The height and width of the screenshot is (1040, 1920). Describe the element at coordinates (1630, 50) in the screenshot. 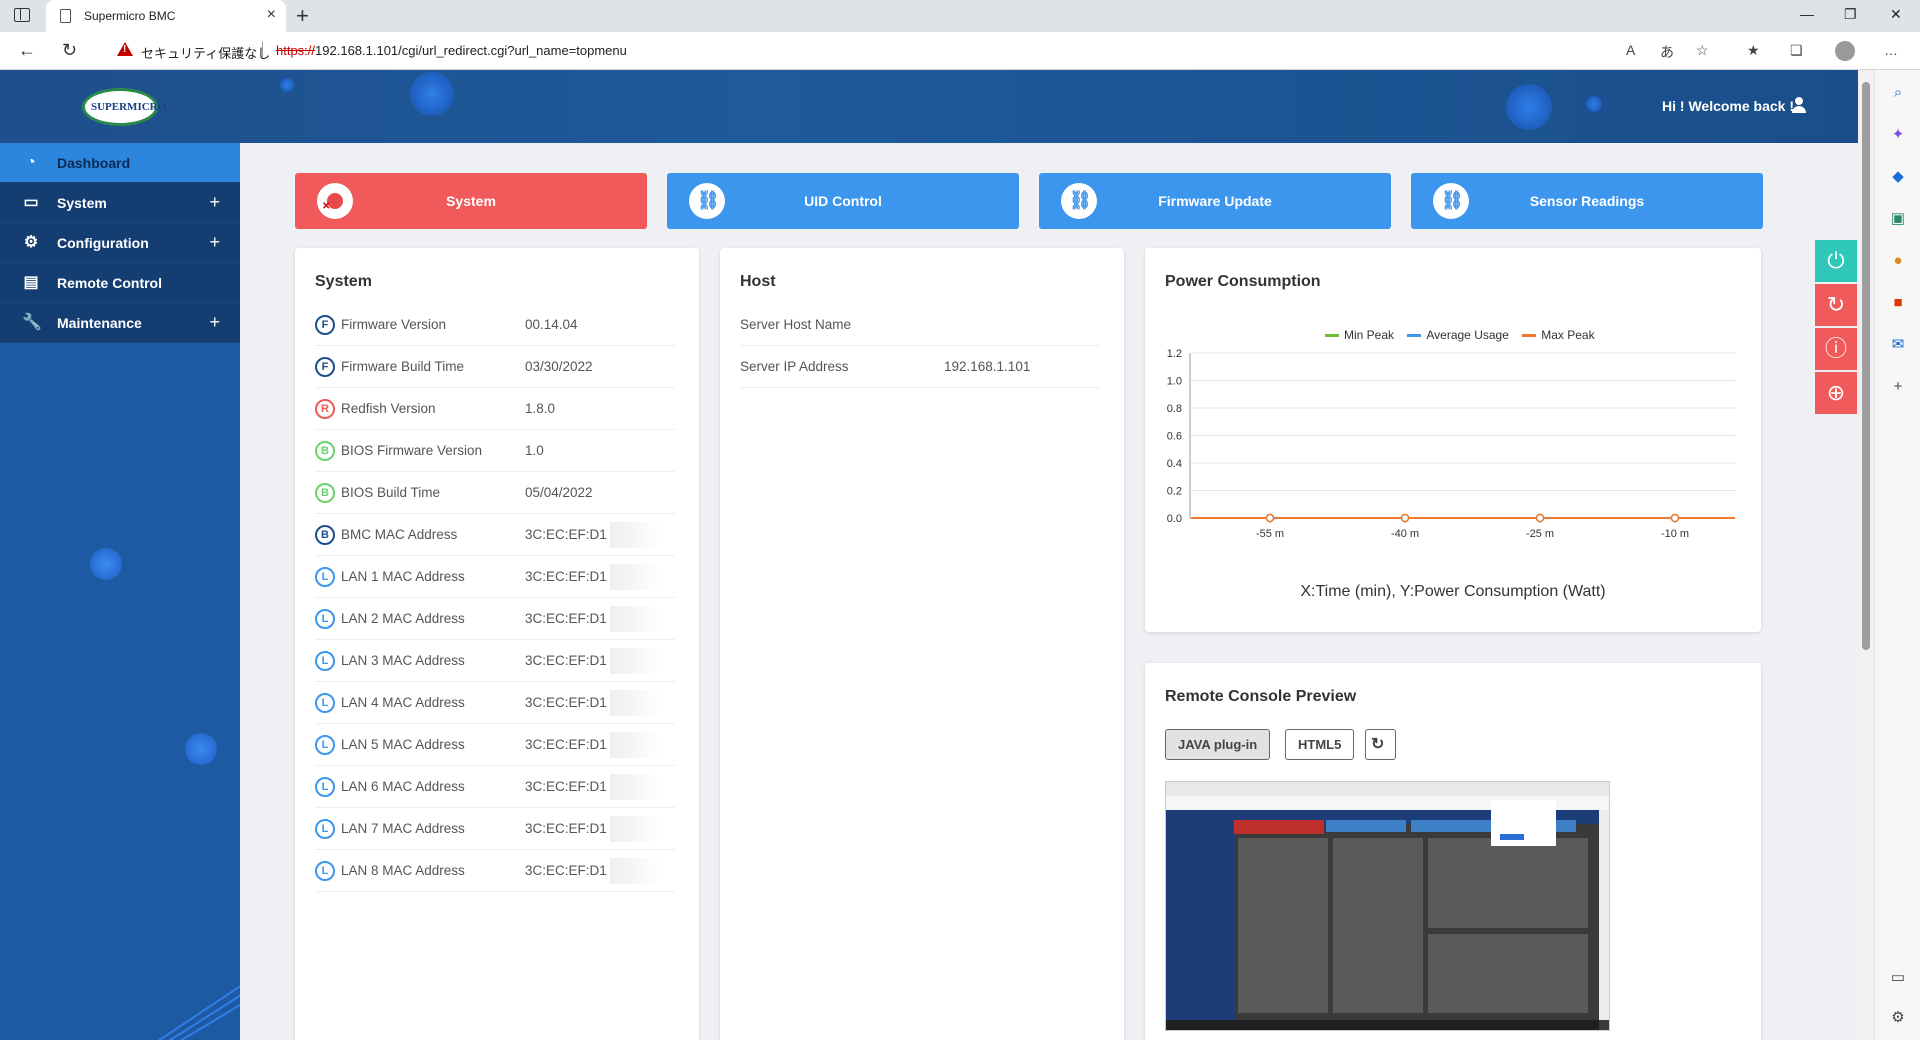

I see `read-aloud-icon: A` at that location.